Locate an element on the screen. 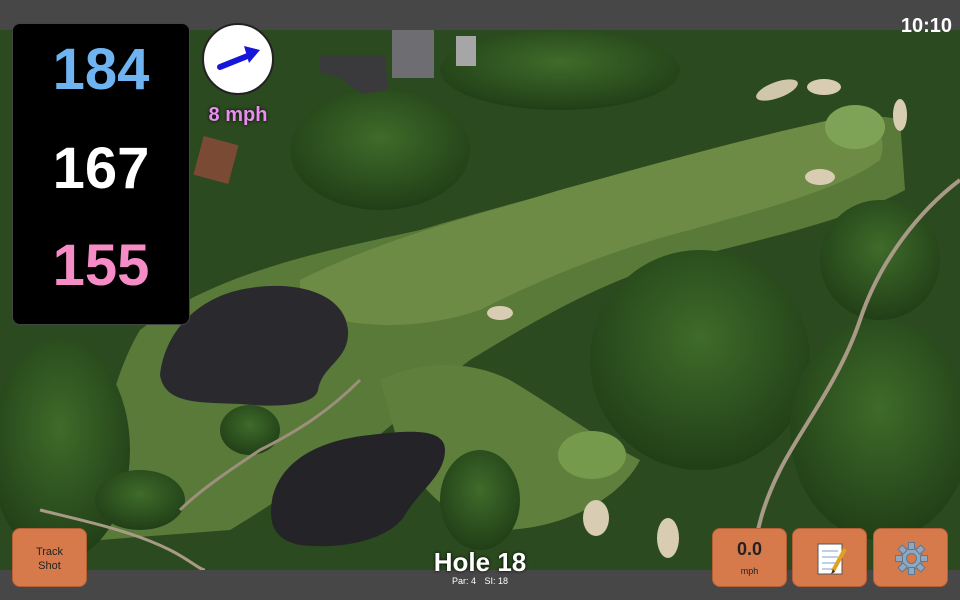 This screenshot has height=600, width=960. wind-indicator is located at coordinates (238, 59).